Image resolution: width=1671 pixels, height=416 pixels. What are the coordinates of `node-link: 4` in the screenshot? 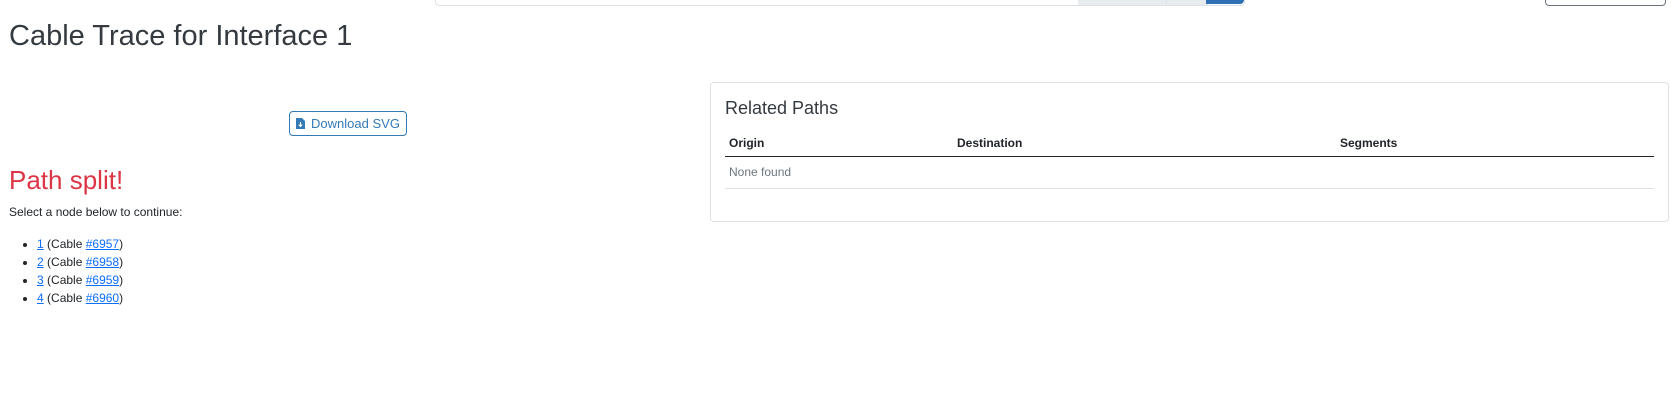 It's located at (40, 298).